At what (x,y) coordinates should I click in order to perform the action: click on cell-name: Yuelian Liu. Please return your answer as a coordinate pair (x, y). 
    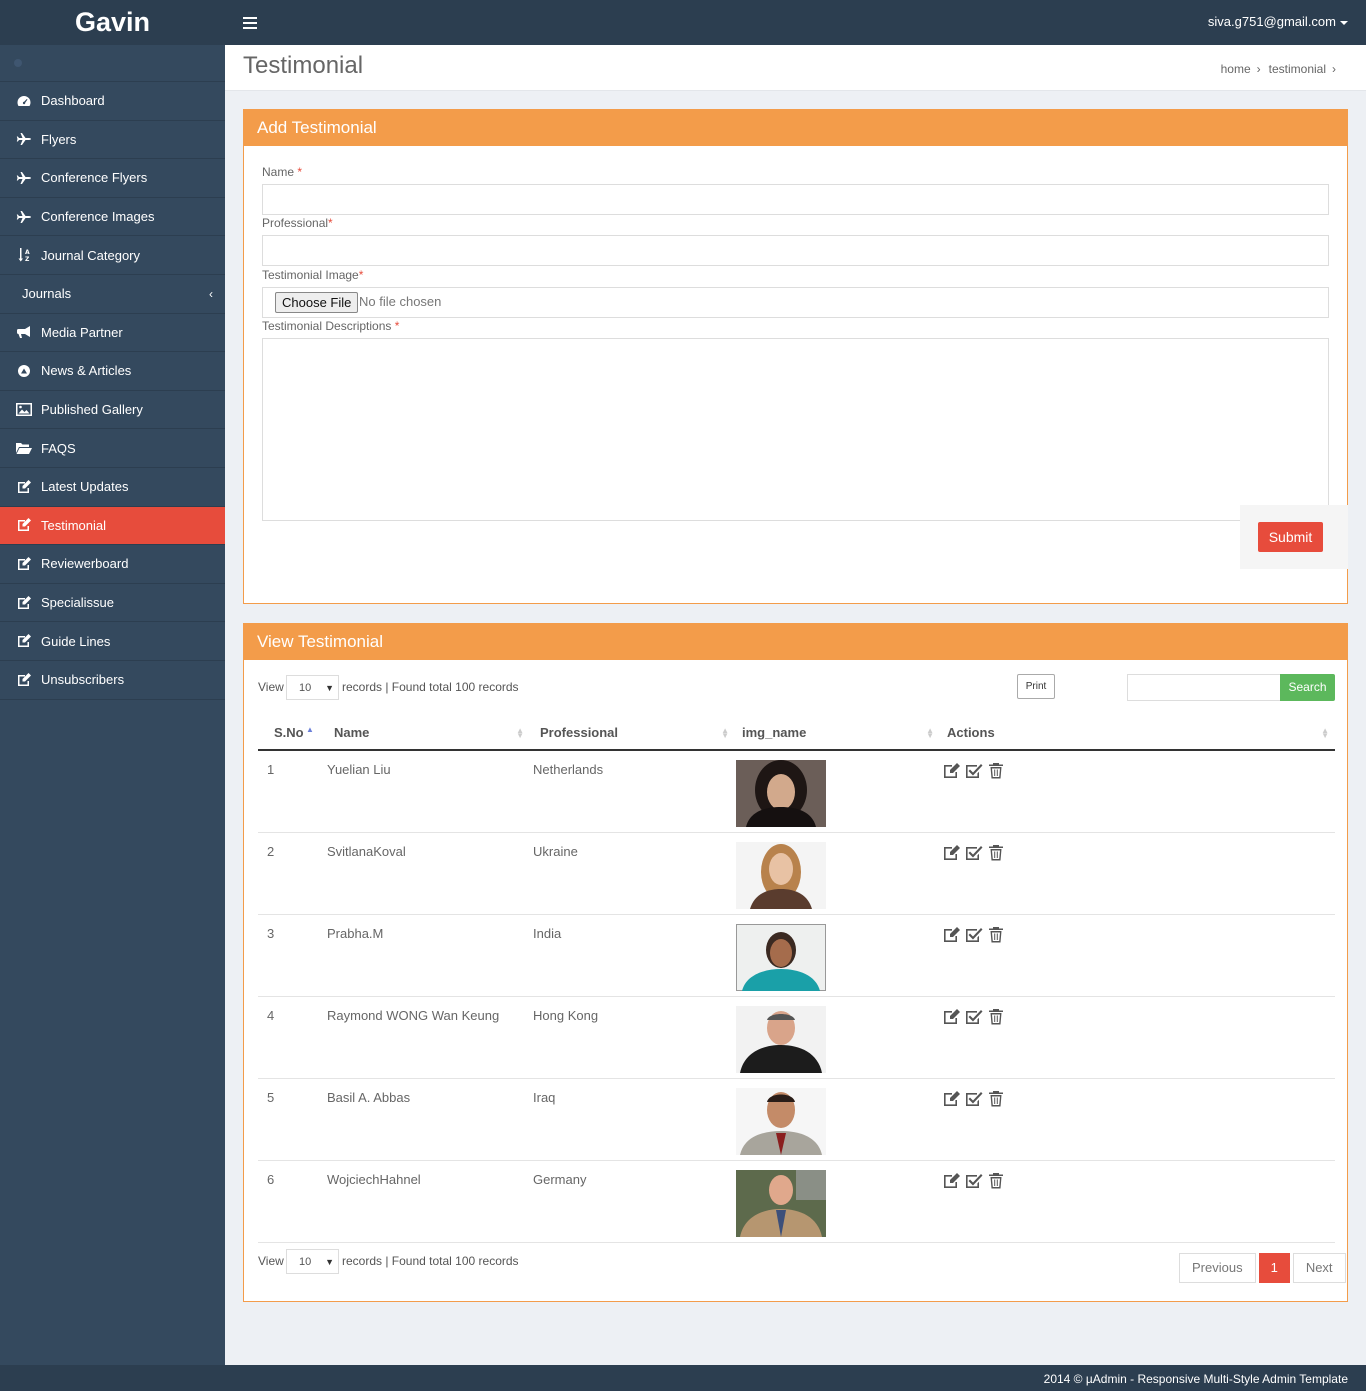
    Looking at the image, I should click on (428, 791).